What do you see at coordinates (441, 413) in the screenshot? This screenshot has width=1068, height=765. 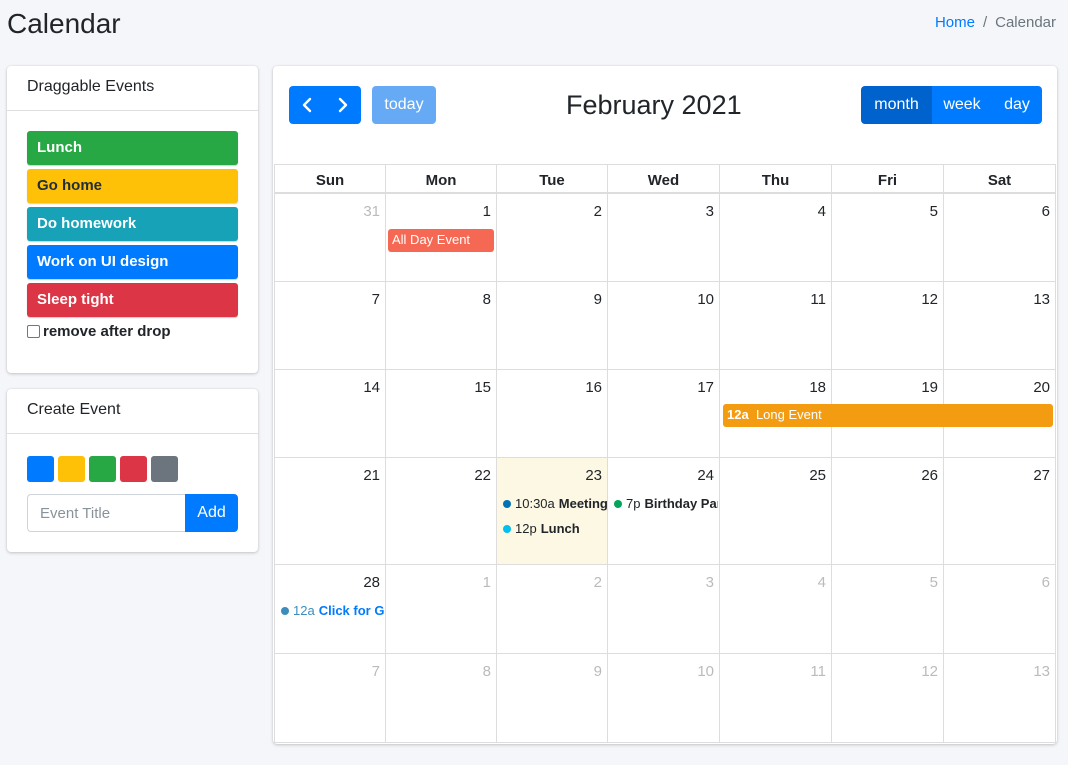 I see `day-cell: 15` at bounding box center [441, 413].